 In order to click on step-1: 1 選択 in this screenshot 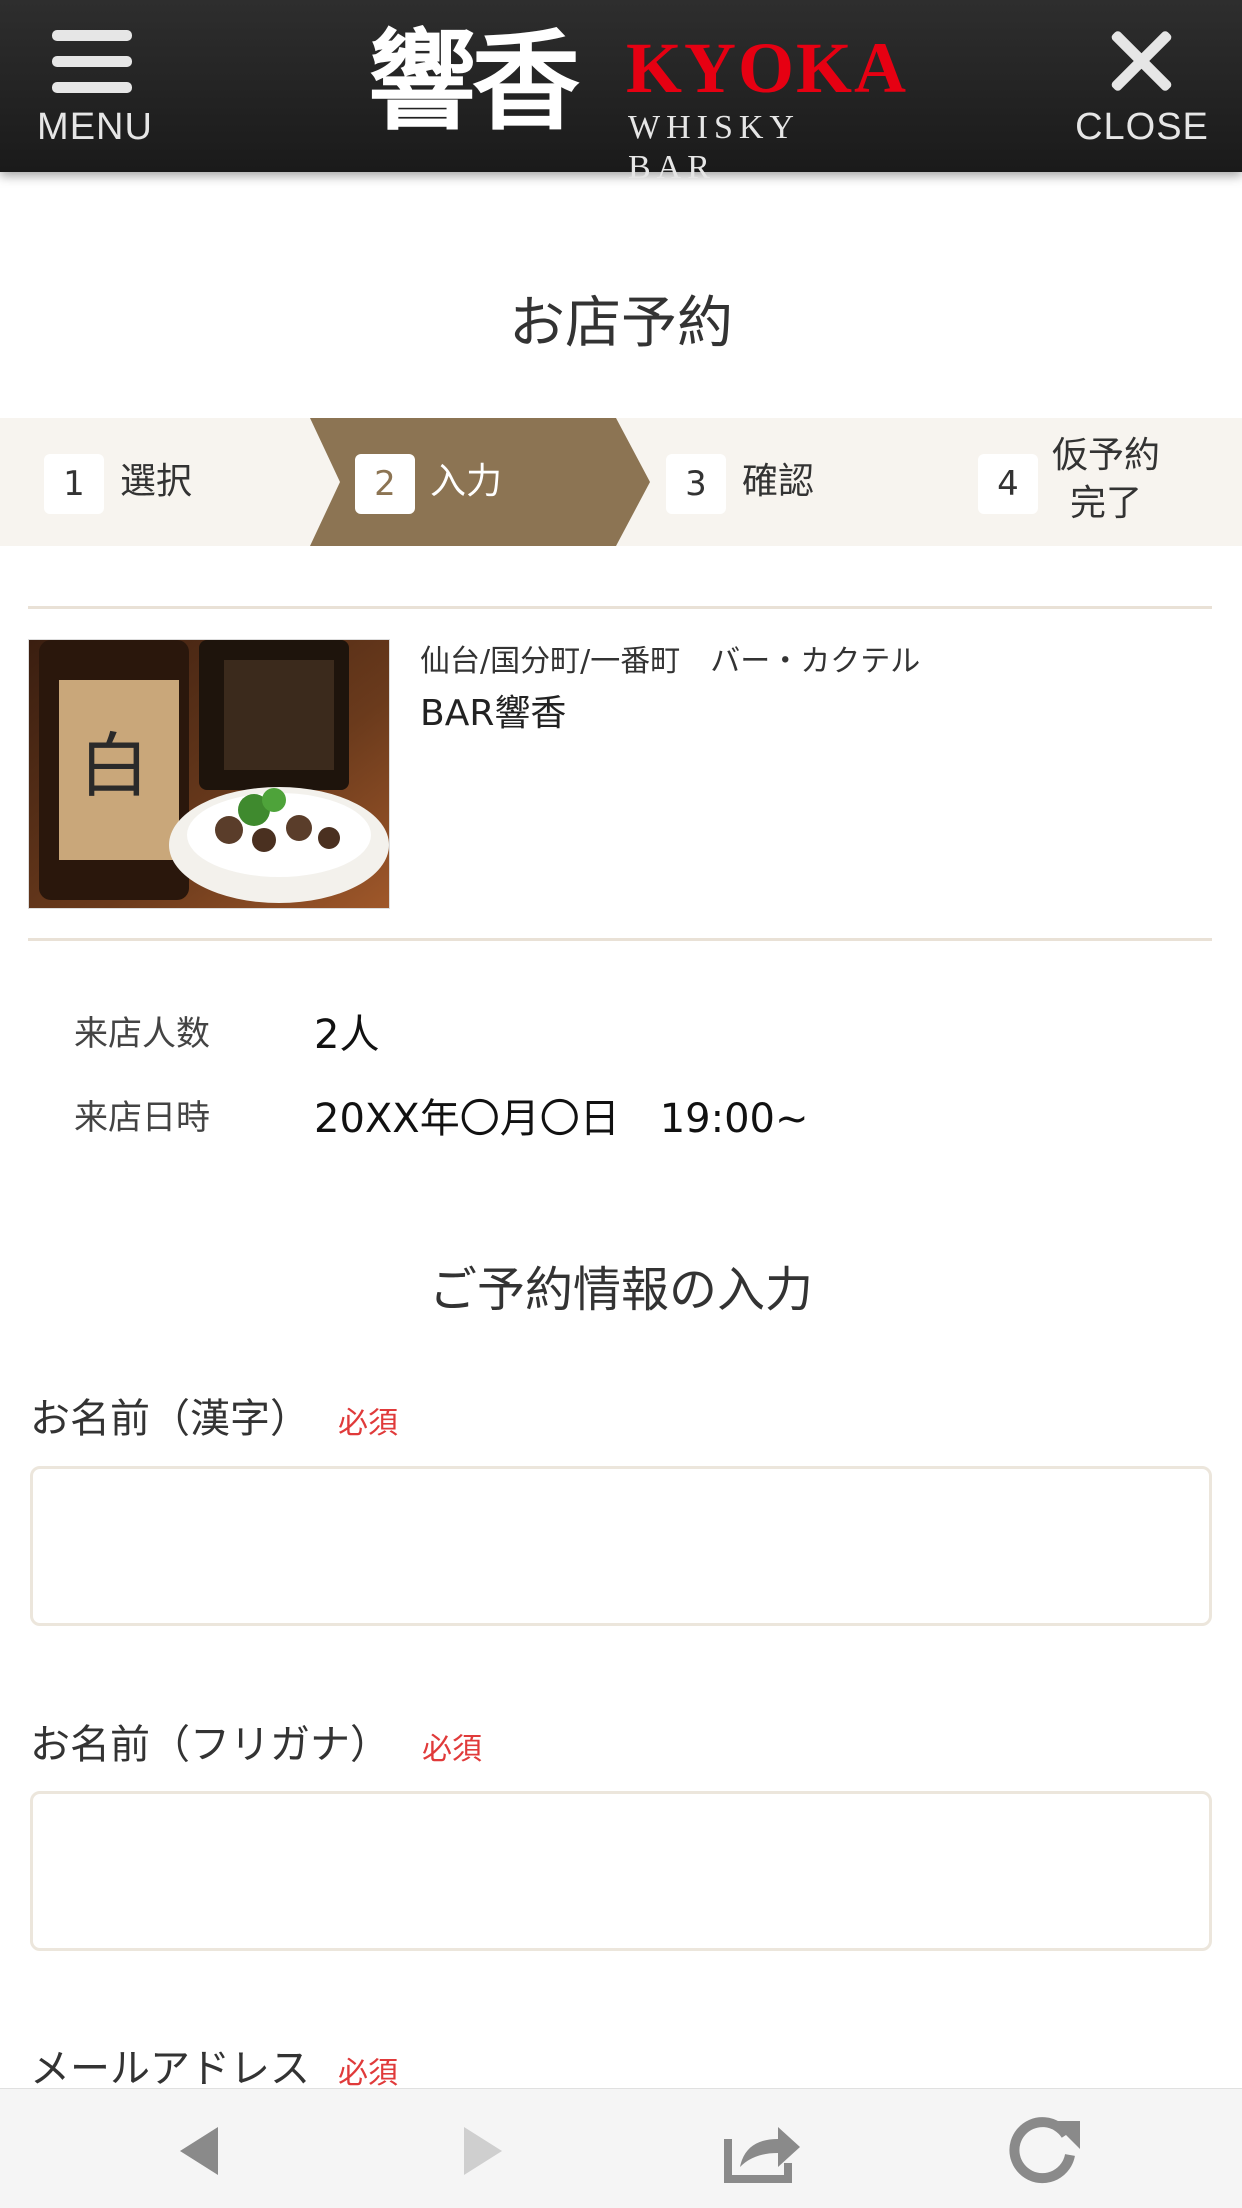, I will do `click(150, 482)`.